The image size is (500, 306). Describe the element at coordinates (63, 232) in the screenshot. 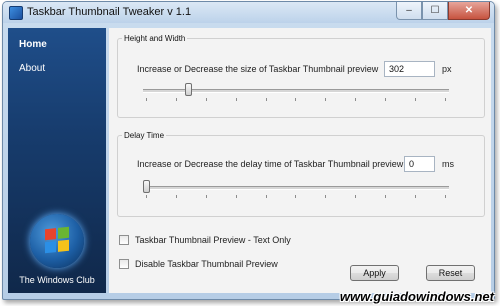

I see `flag-green-pane` at that location.